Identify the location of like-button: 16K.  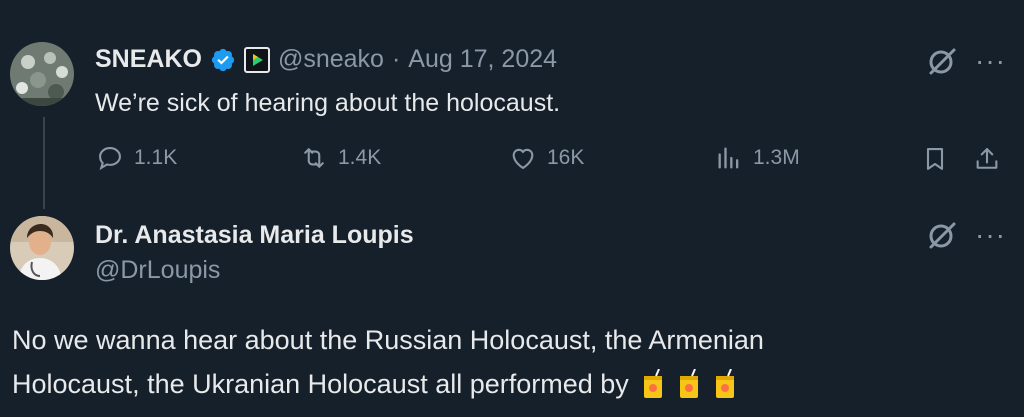
(546, 158).